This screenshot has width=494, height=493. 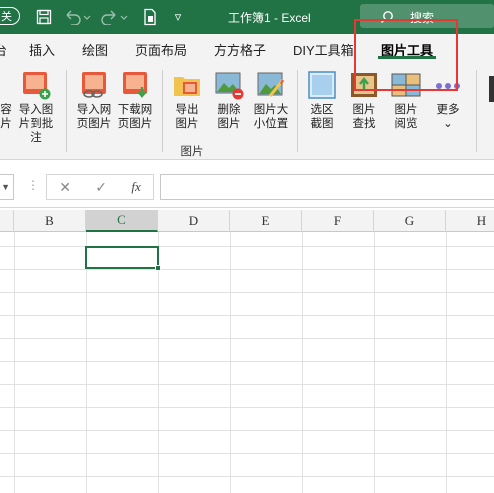 I want to click on import-image-to-comment-button: 导入图 片到批注, so click(x=36, y=106).